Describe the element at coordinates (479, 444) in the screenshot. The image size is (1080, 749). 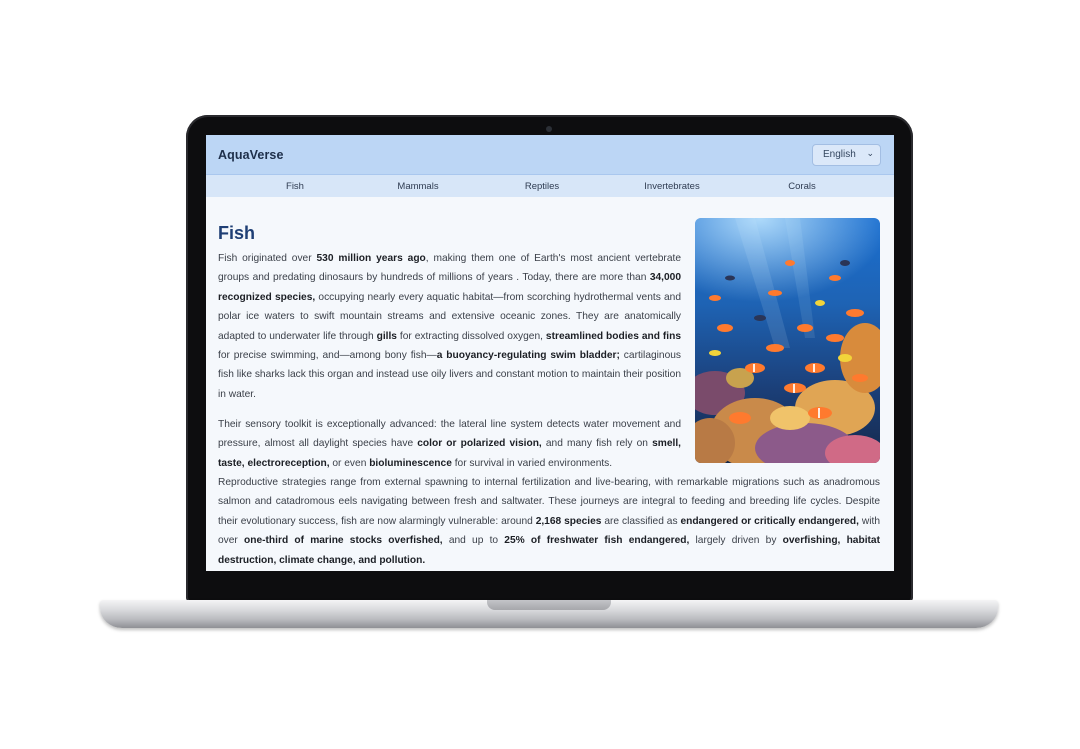
I see `text-run-bold: color or polarized vision,` at that location.